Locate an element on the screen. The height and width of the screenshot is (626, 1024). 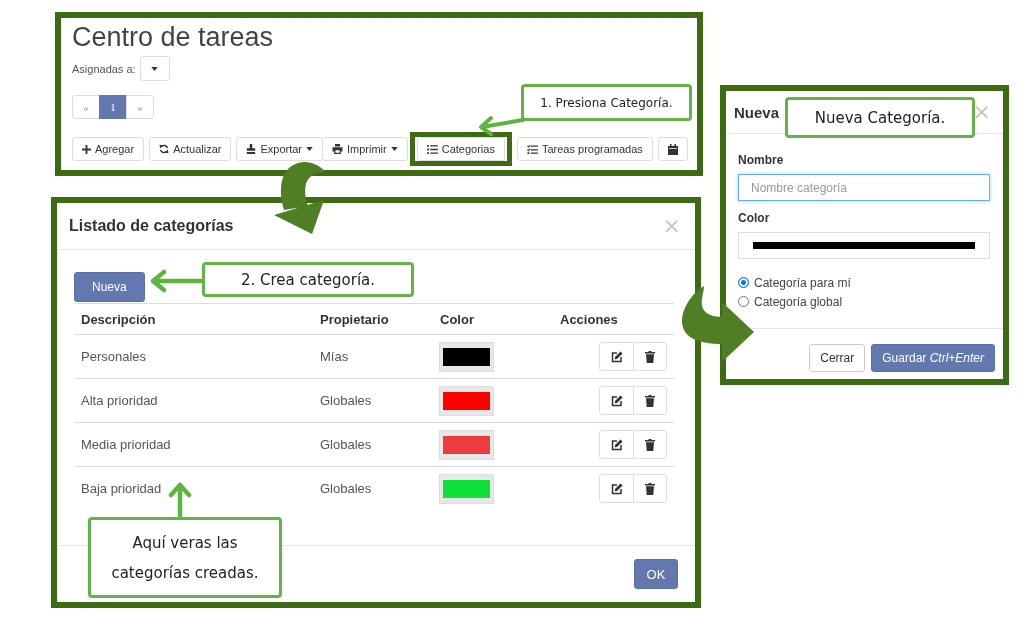
printer-icon is located at coordinates (337, 149).